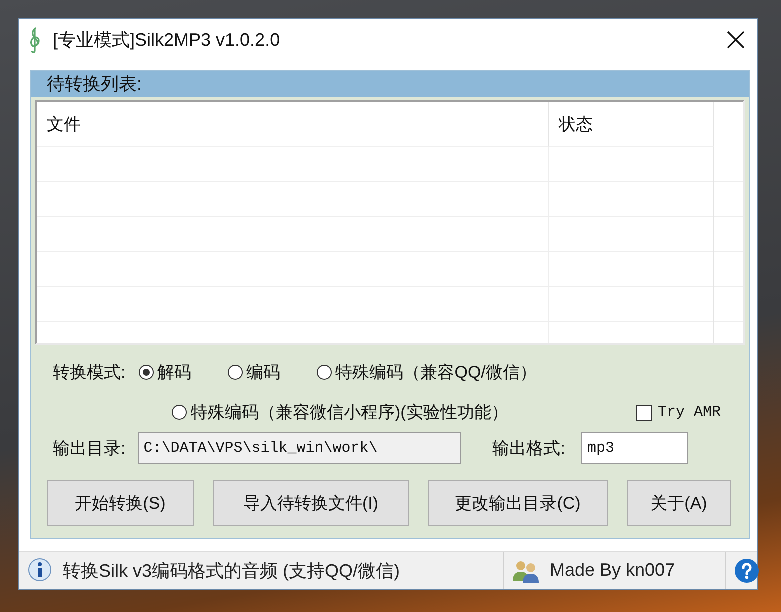 This screenshot has height=612, width=781. I want to click on help-icon, so click(747, 571).